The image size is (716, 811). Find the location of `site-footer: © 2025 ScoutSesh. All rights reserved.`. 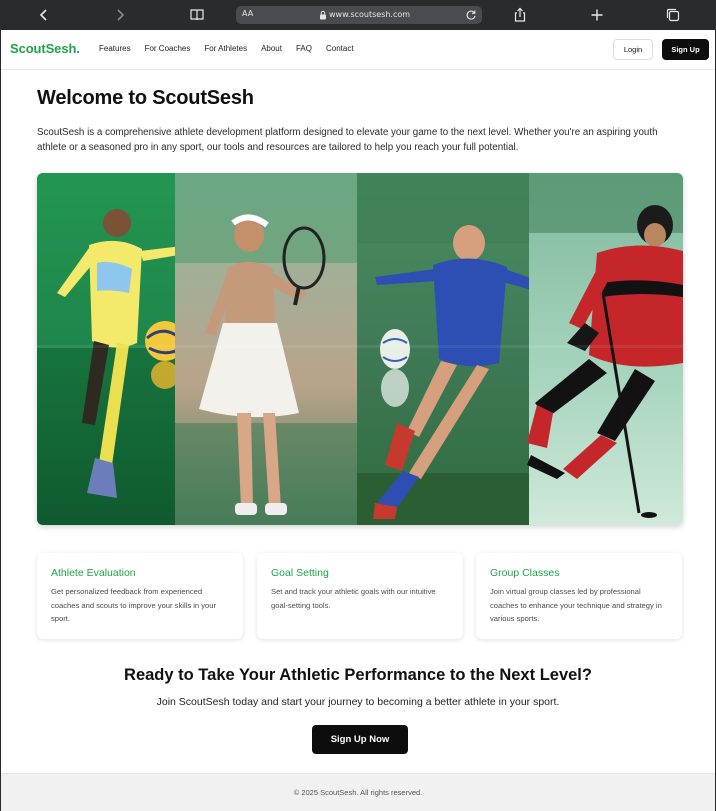

site-footer: © 2025 ScoutSesh. All rights reserved. is located at coordinates (358, 792).